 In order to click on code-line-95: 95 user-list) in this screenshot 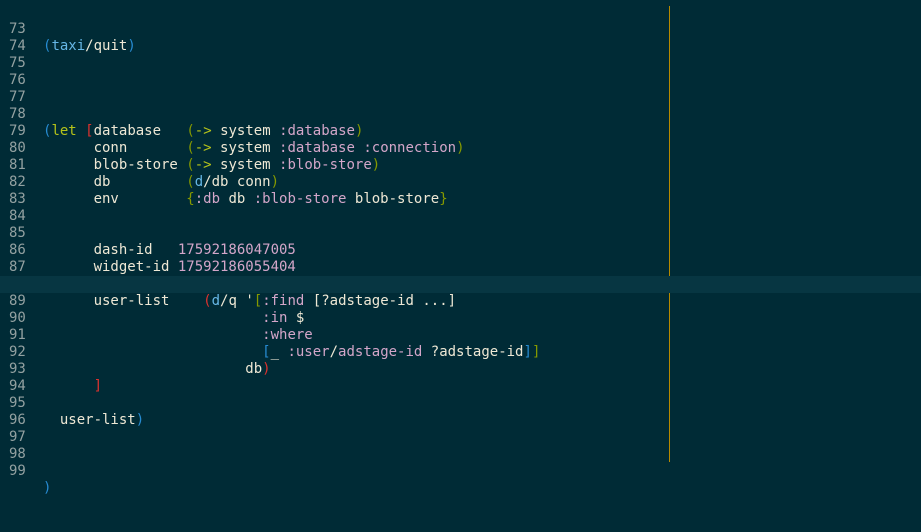, I will do `click(460, 403)`.